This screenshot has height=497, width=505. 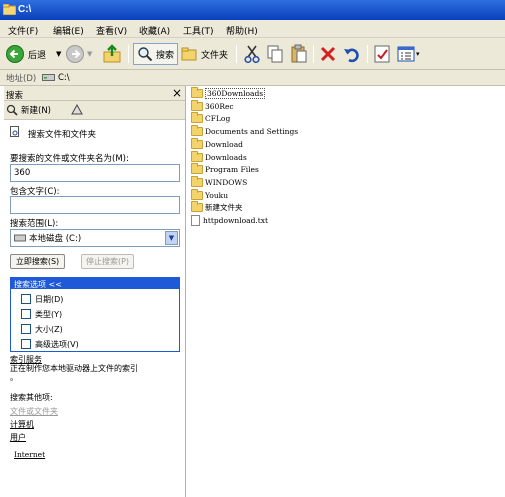 I want to click on search-options-icon, so click(x=76, y=110).